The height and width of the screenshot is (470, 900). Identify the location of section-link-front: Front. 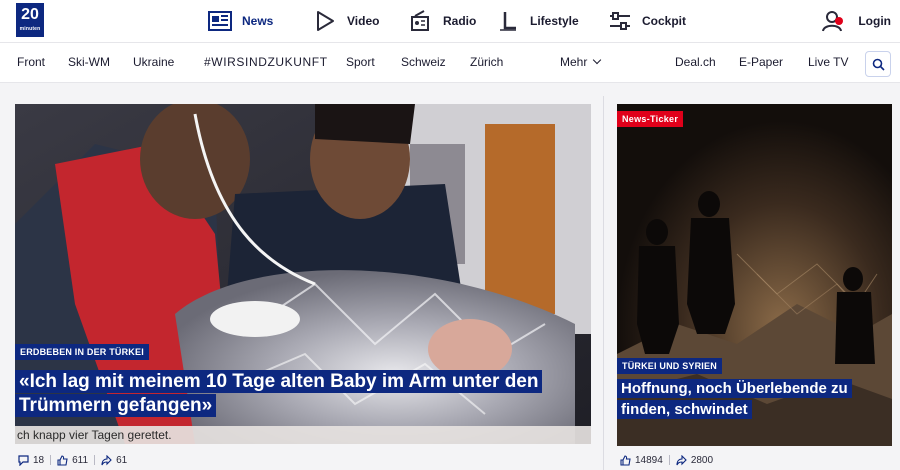
(31, 62).